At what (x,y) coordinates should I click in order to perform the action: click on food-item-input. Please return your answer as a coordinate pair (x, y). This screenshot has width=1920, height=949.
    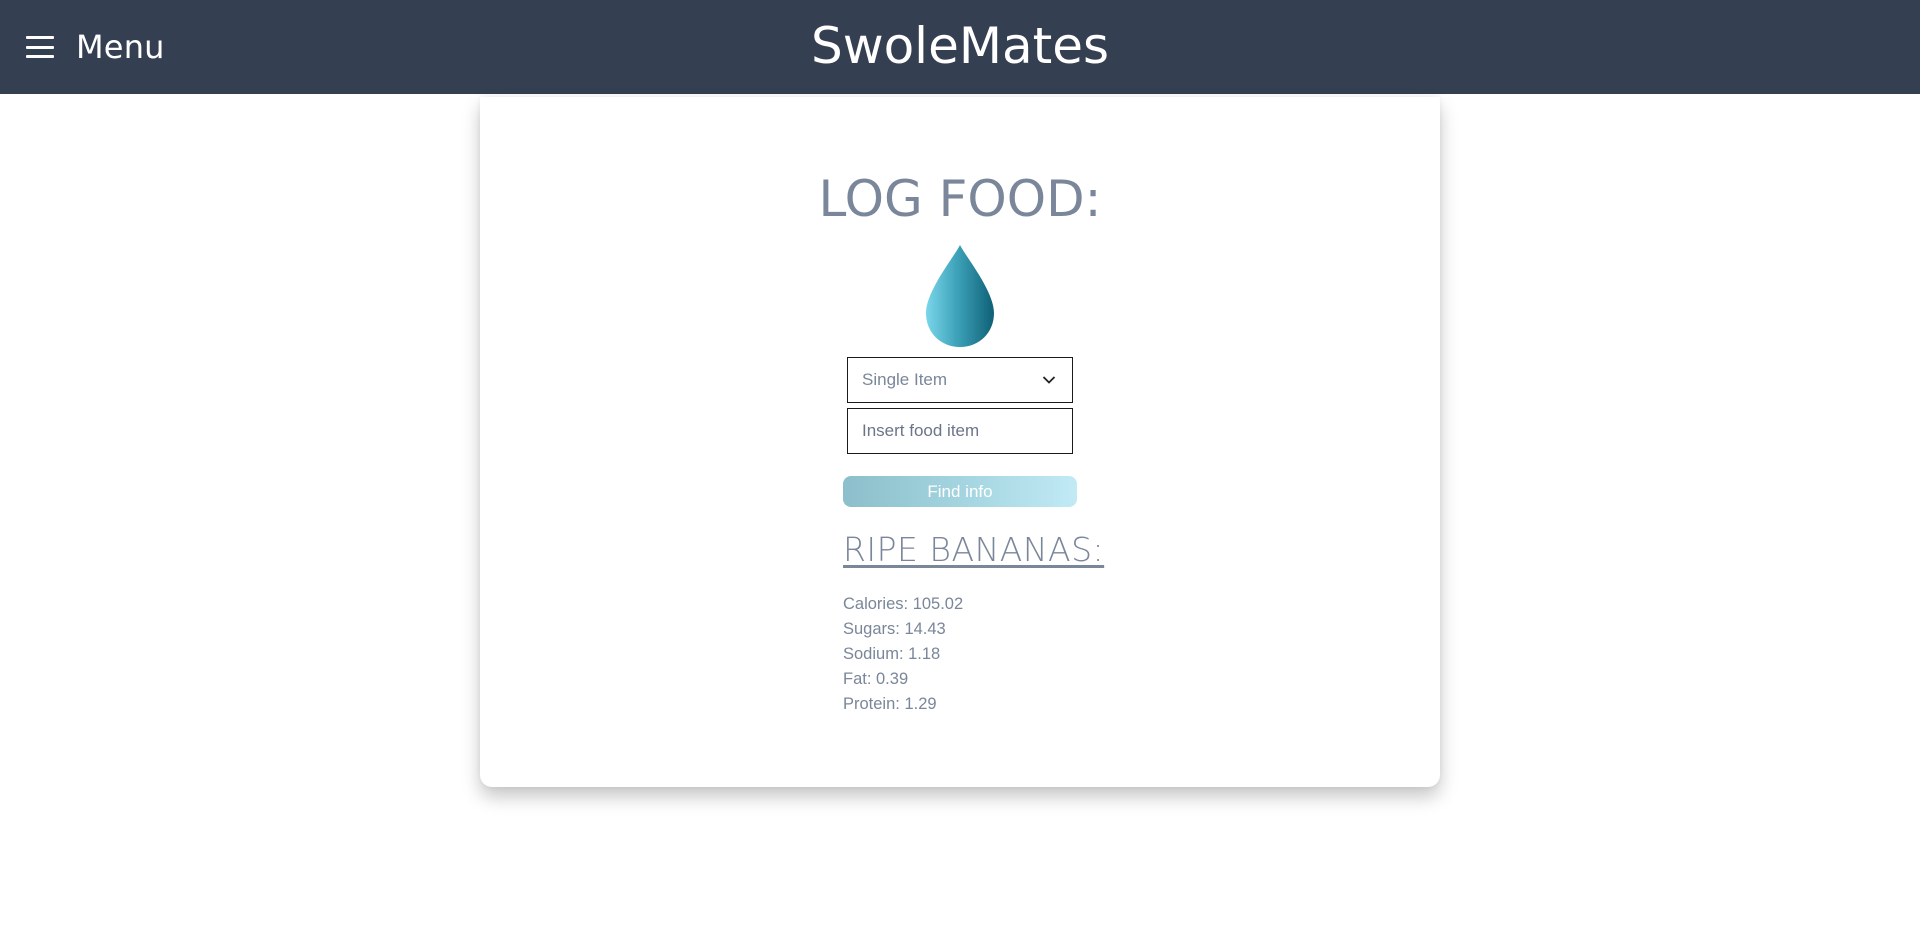
    Looking at the image, I should click on (960, 431).